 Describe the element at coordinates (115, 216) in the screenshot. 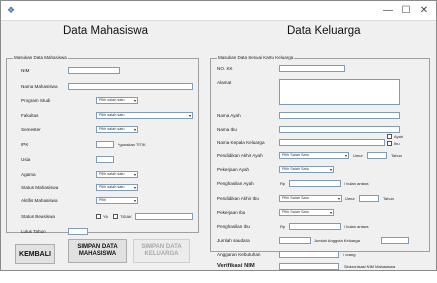

I see `beasiswa-tidak-checkbox` at that location.